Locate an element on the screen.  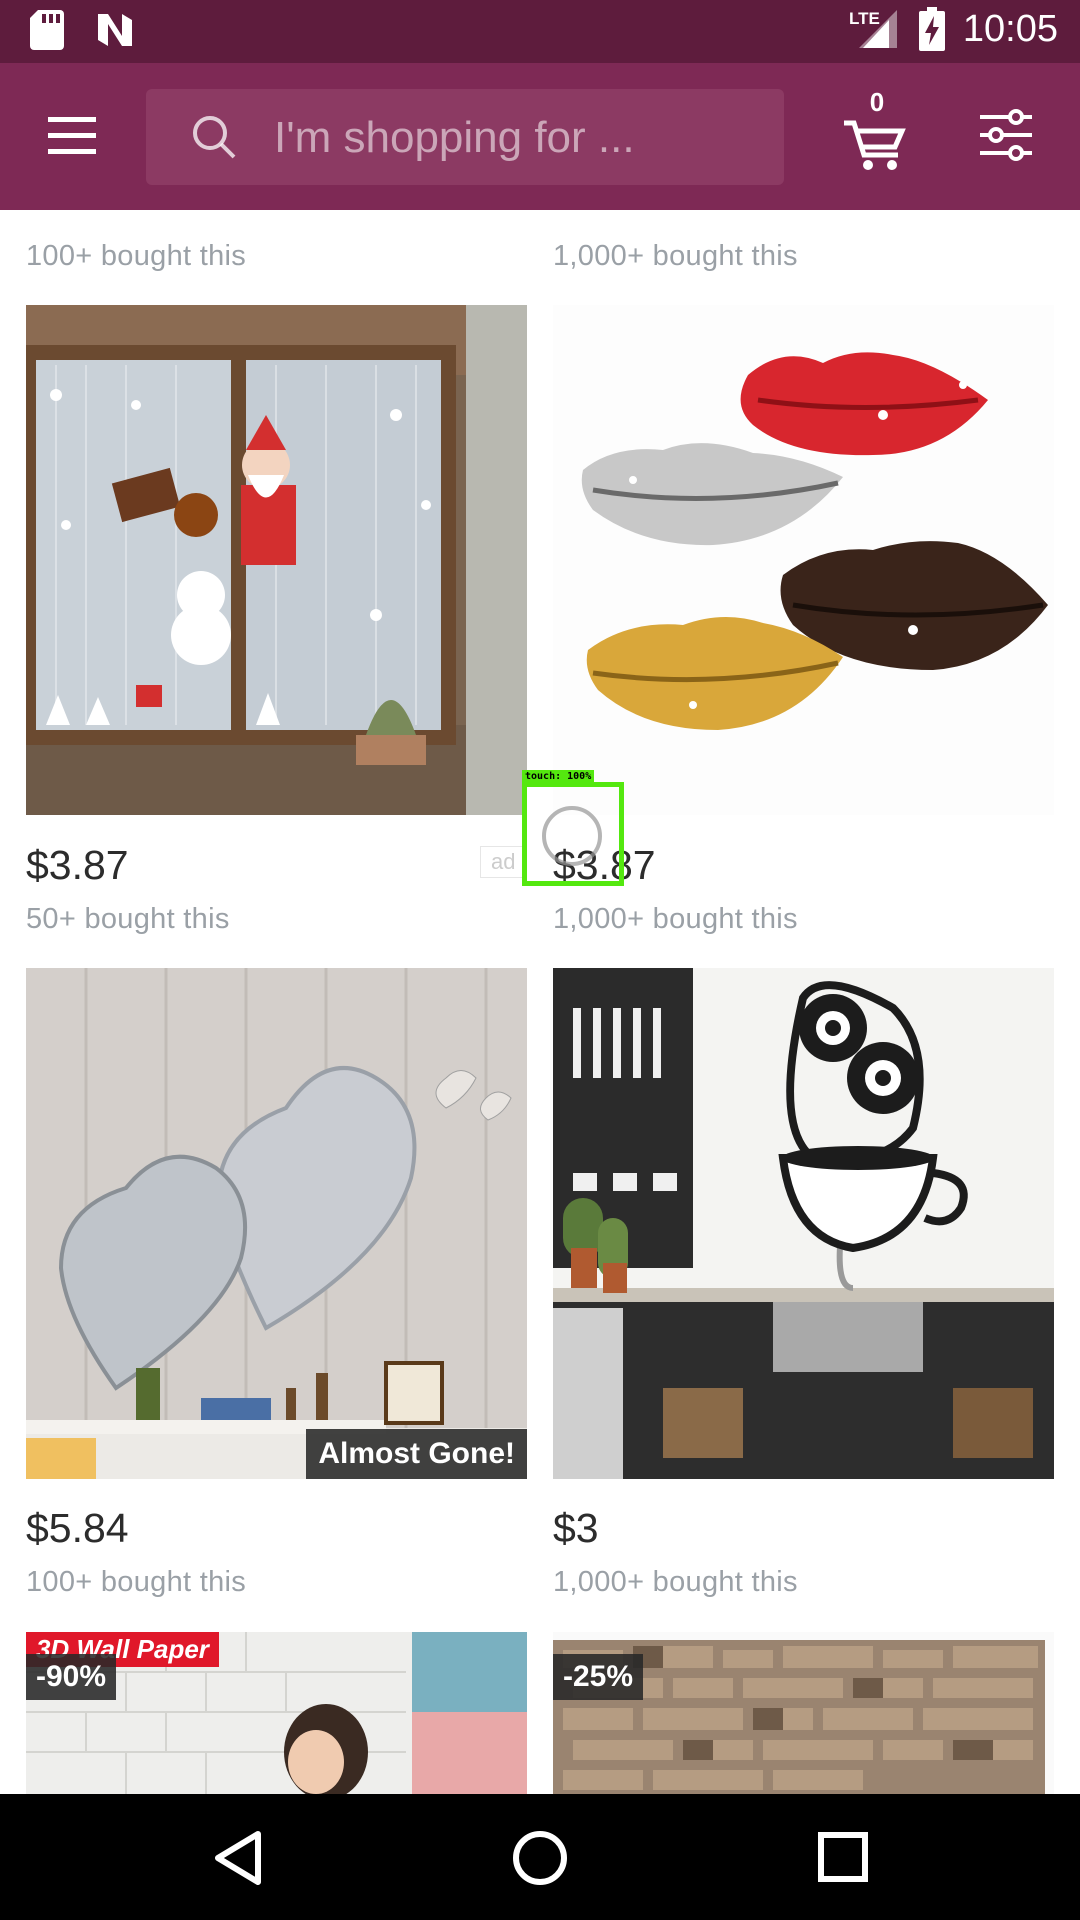
menu-icon is located at coordinates (72, 135).